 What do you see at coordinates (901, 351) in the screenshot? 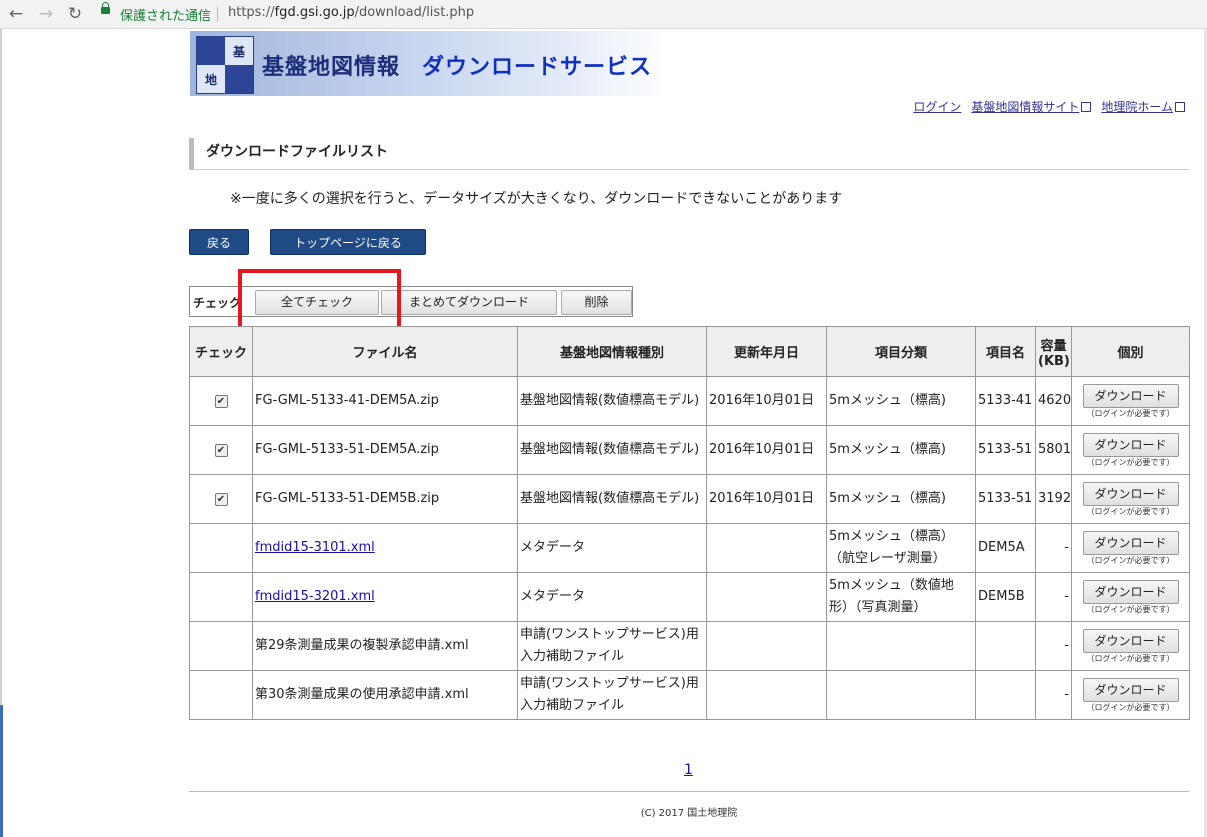
I see `col-category: 項目分類` at bounding box center [901, 351].